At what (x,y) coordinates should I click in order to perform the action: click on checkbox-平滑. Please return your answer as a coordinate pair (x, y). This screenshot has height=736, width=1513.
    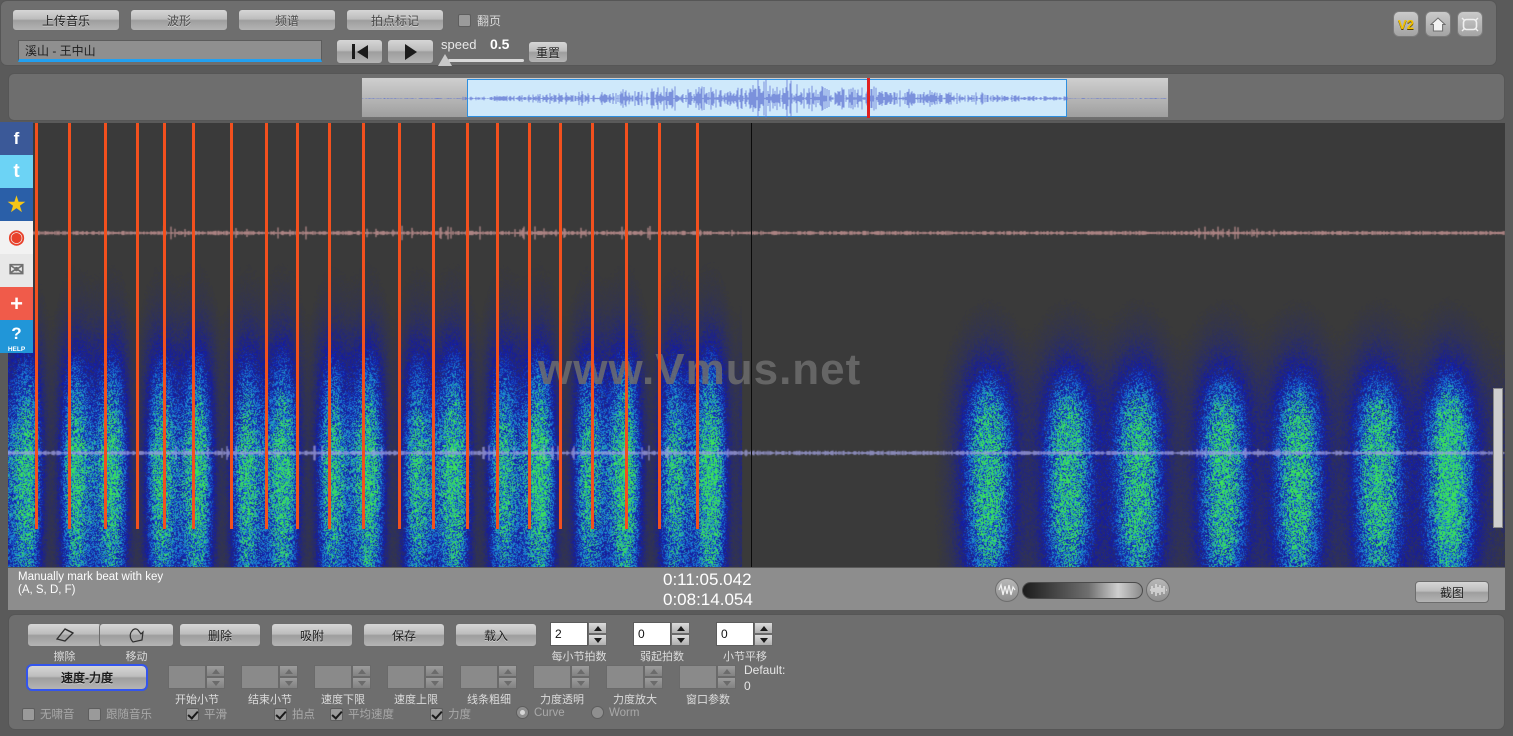
    Looking at the image, I should click on (192, 714).